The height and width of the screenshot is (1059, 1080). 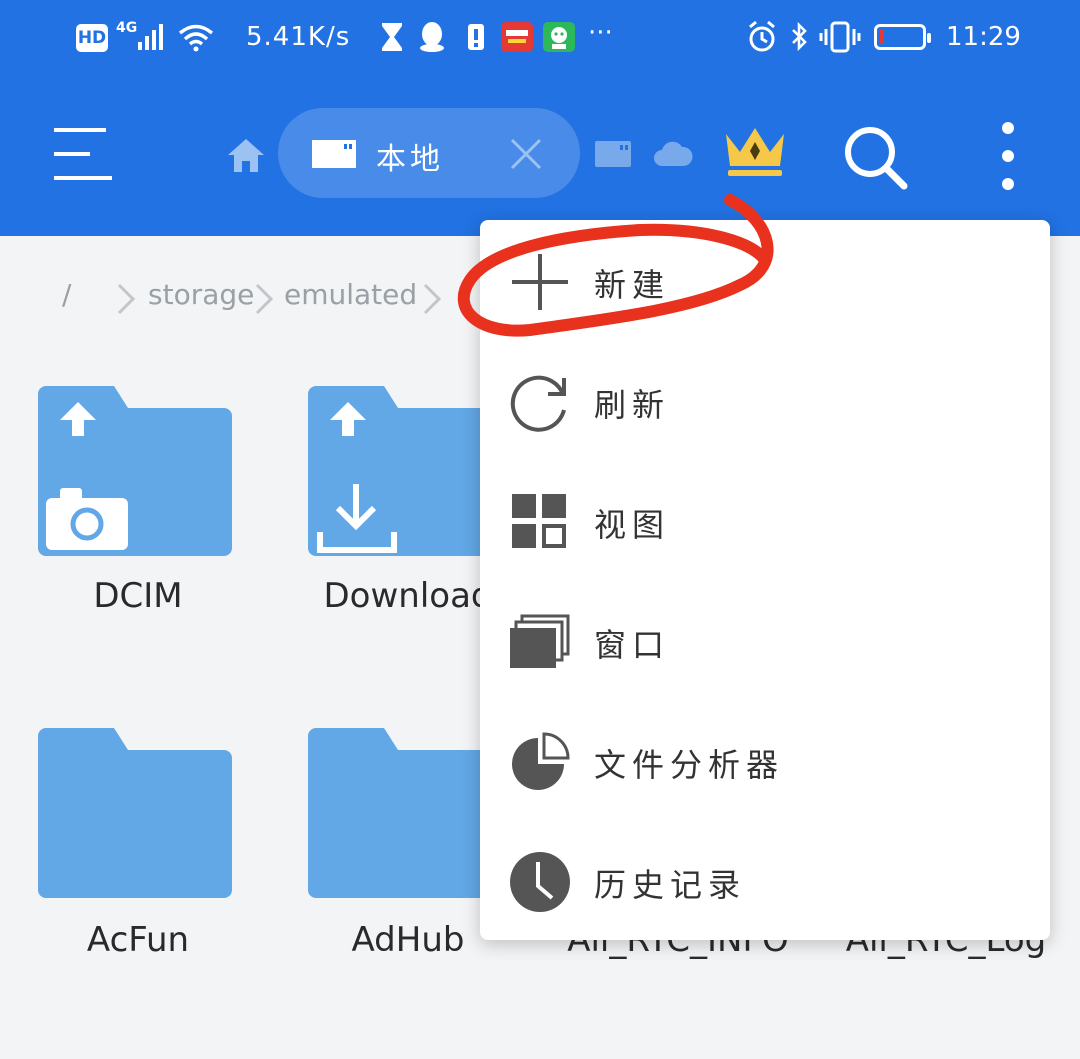 I want to click on network-speed: 5.41K/s, so click(x=298, y=37).